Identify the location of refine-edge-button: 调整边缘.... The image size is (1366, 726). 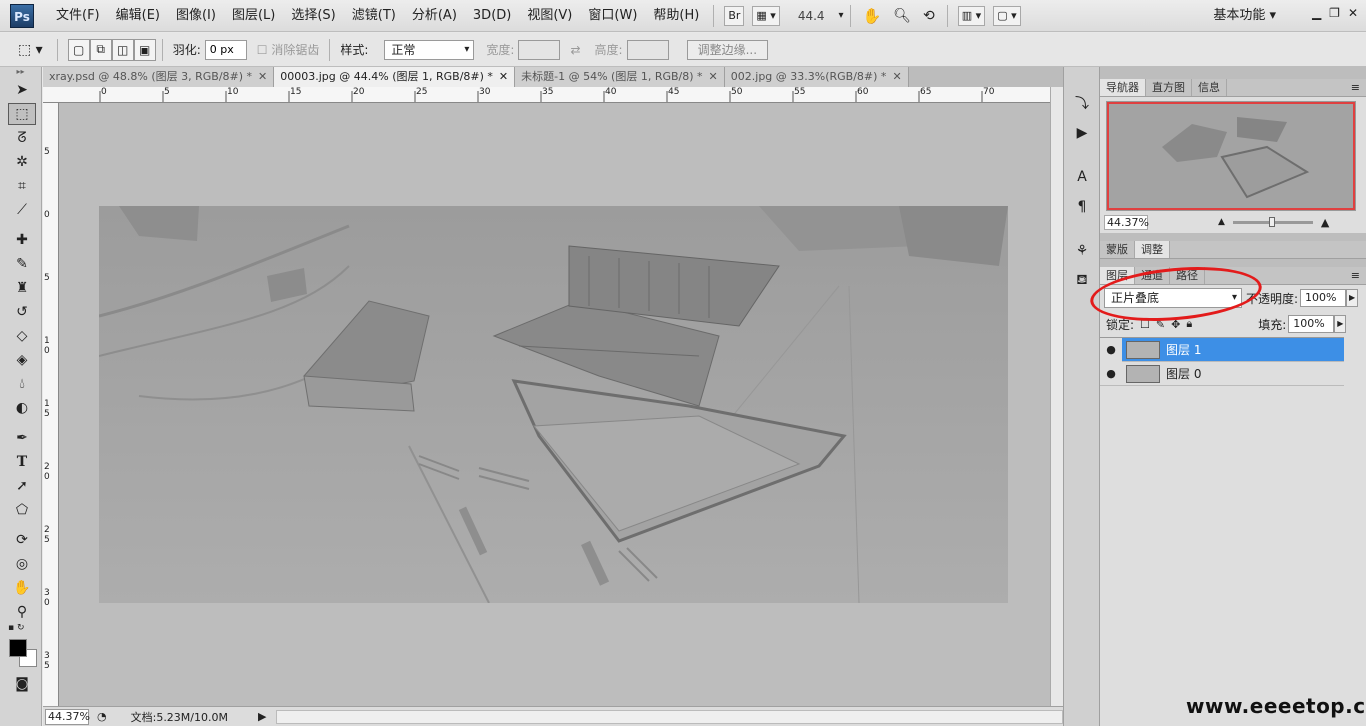
(727, 49).